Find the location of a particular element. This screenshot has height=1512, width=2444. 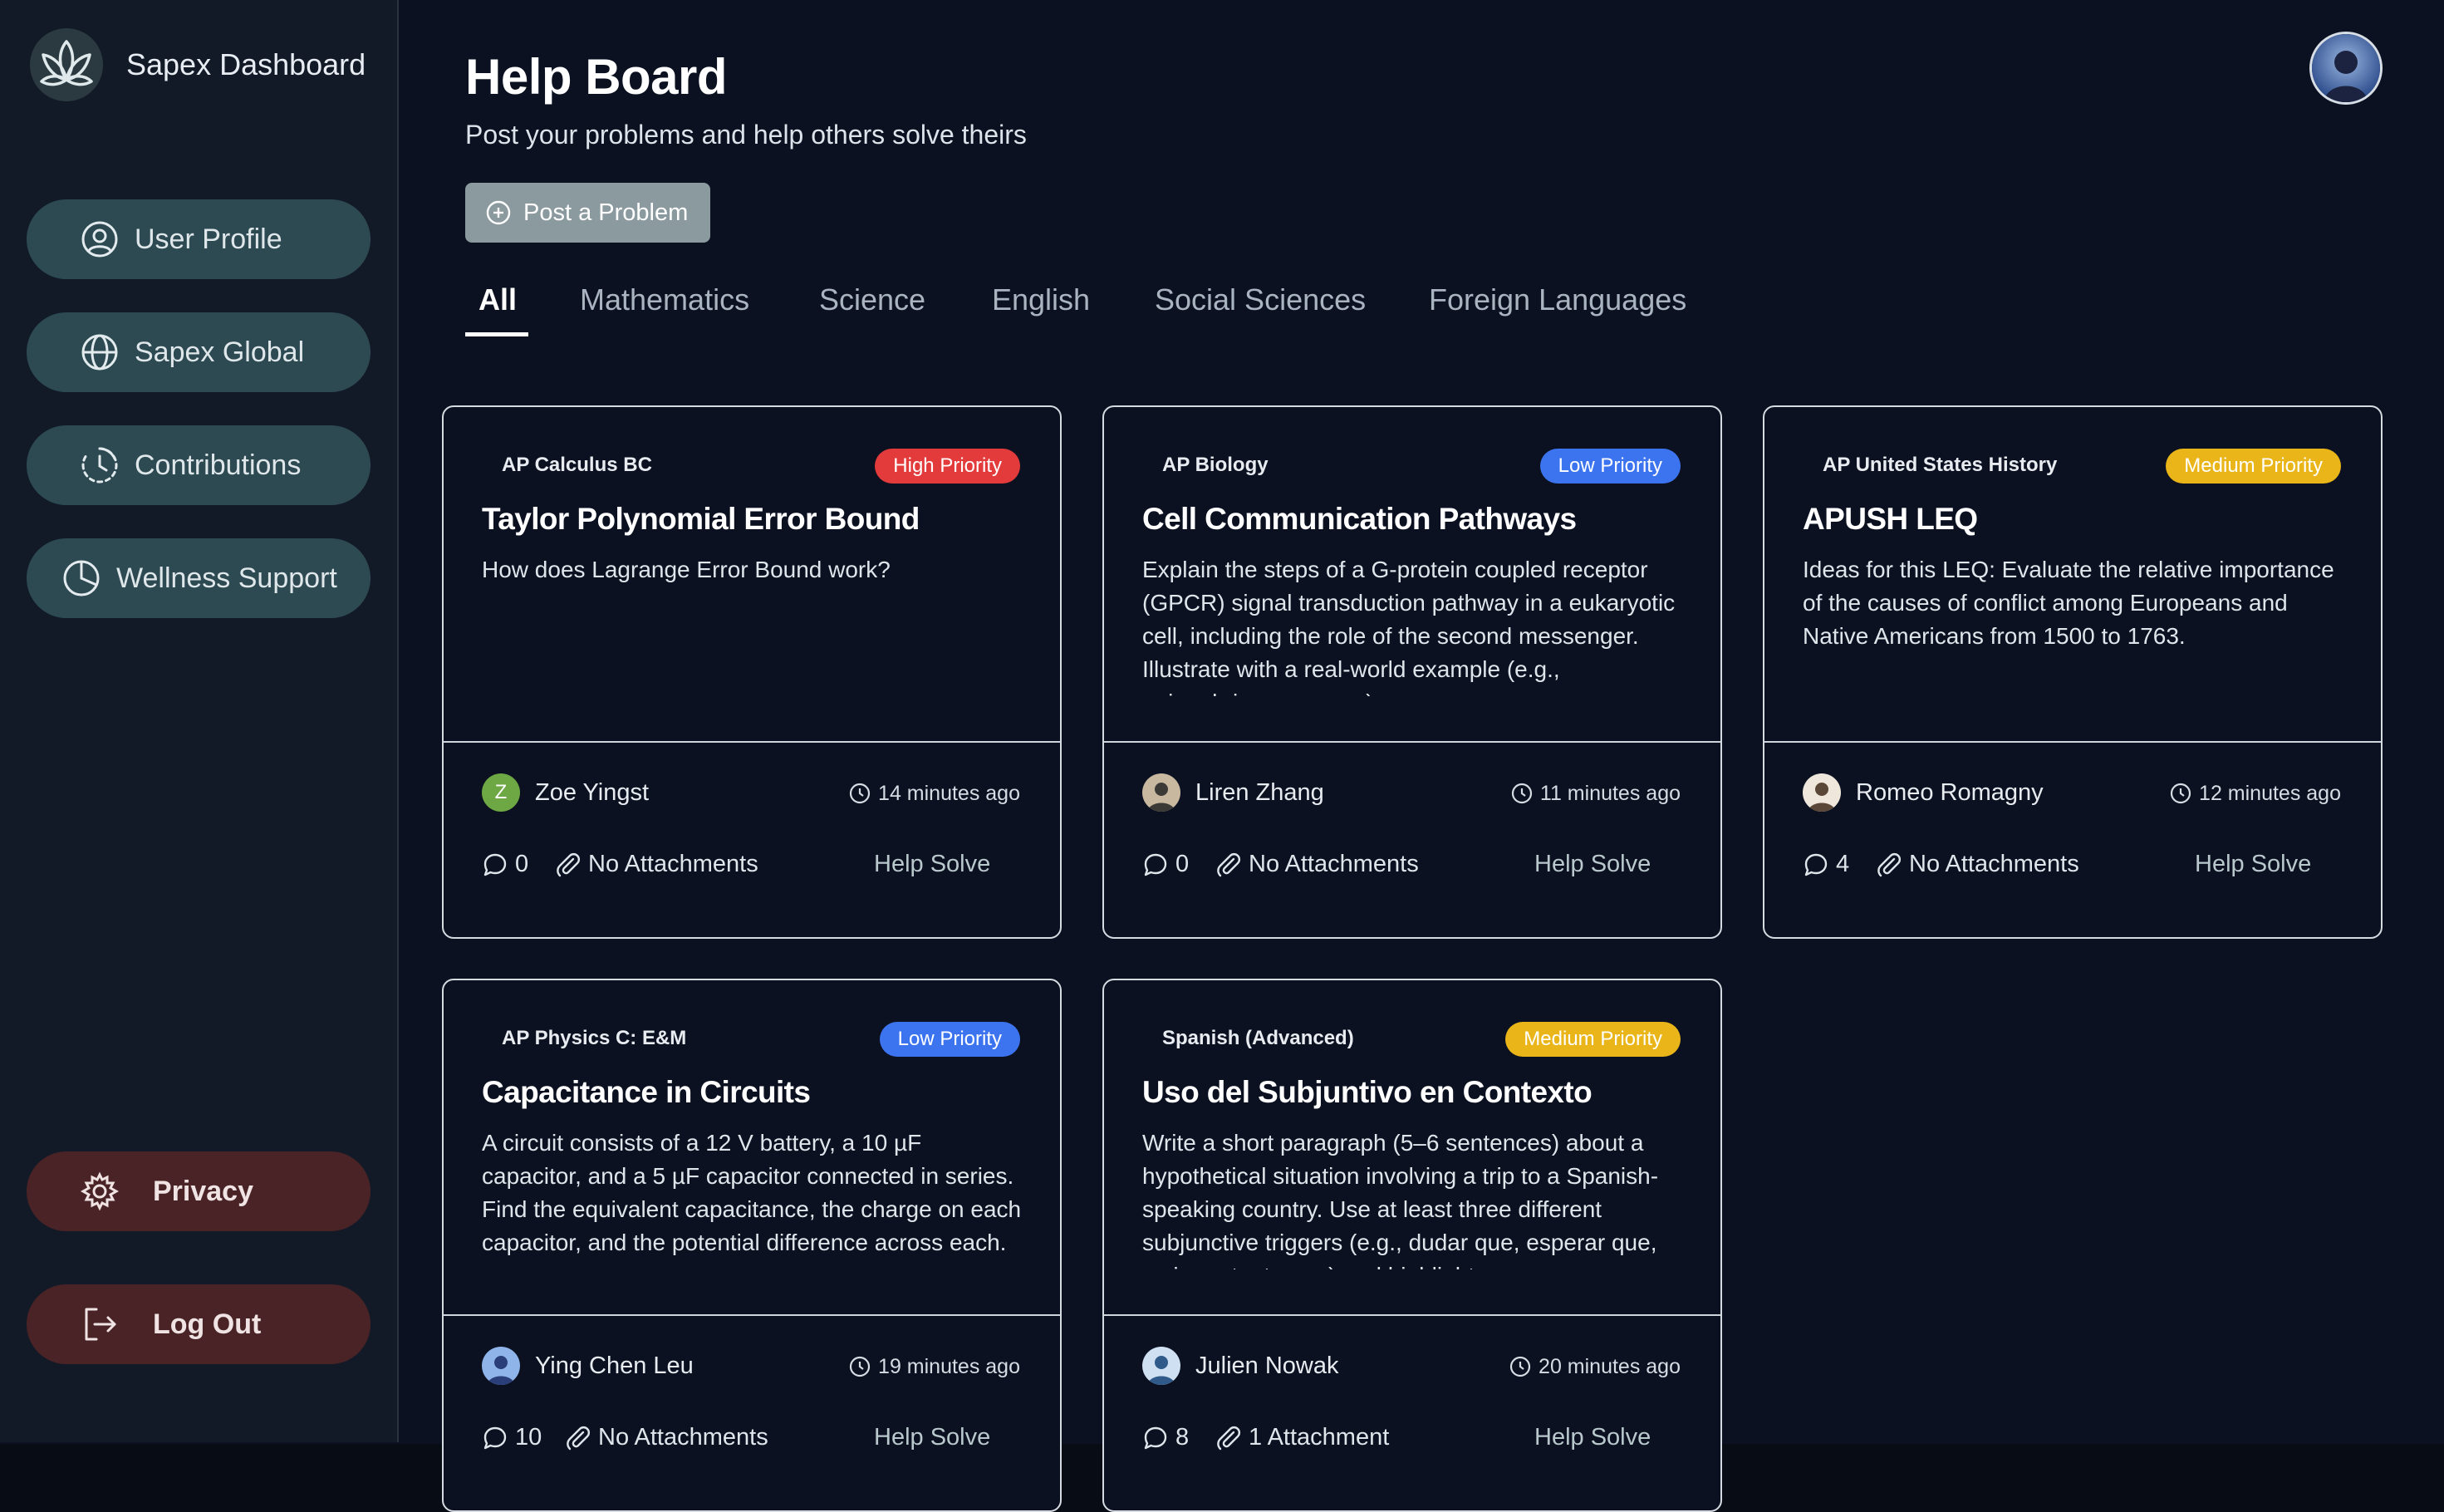

nav-user-profile: User Profile is located at coordinates (199, 239).